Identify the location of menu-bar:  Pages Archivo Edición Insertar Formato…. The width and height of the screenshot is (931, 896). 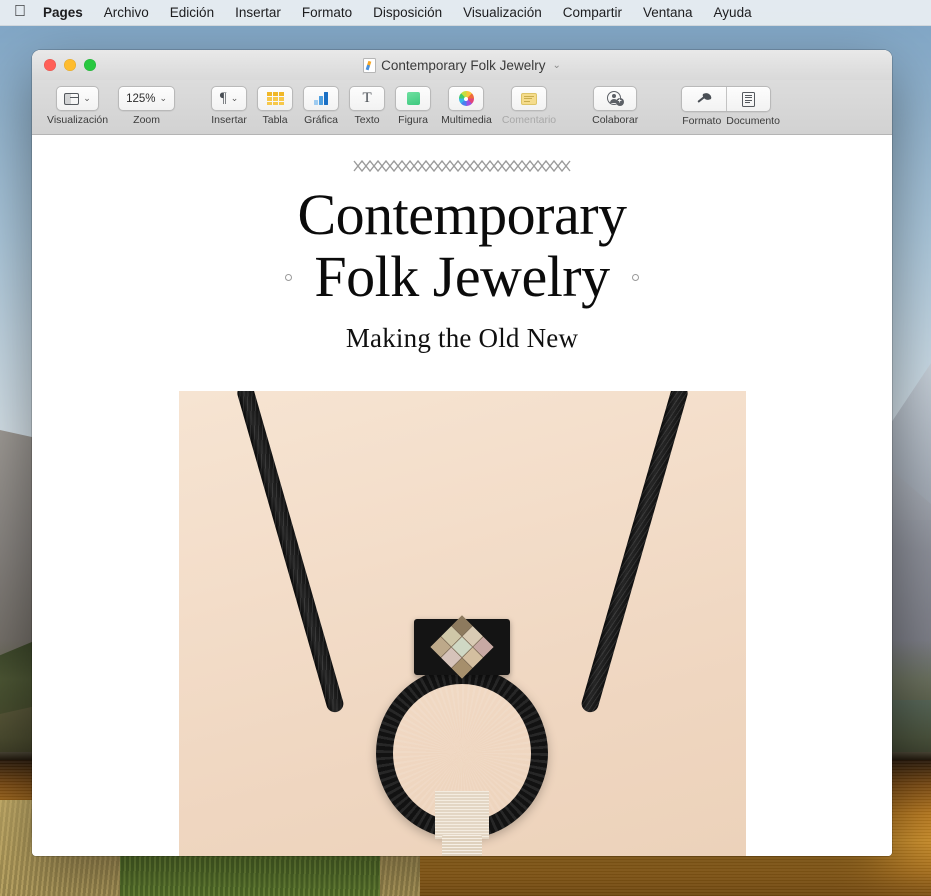
(465, 13).